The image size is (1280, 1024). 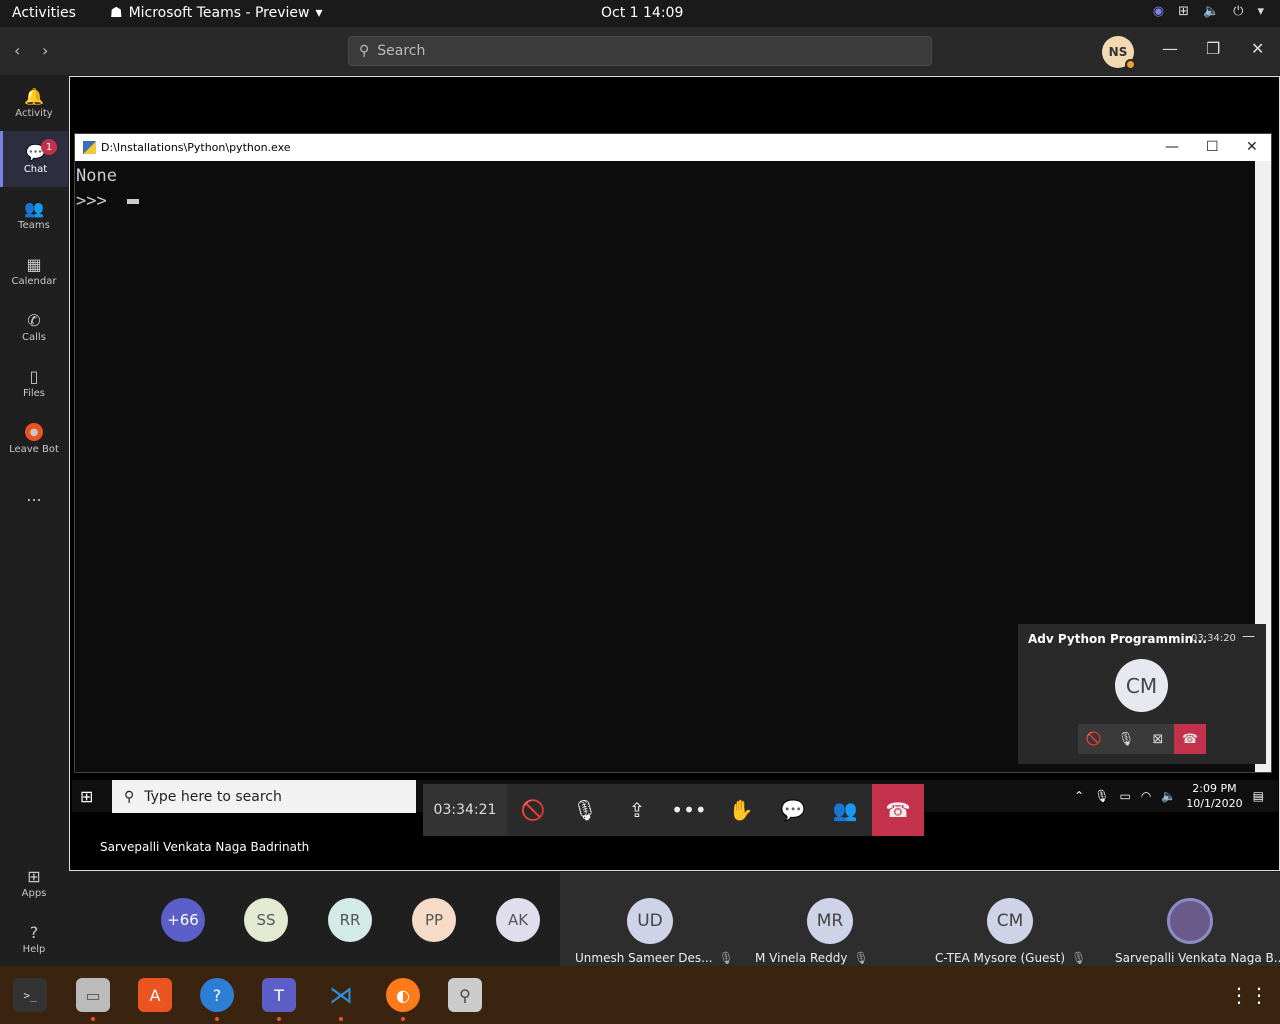 I want to click on mute-button: 🎙, so click(x=585, y=810).